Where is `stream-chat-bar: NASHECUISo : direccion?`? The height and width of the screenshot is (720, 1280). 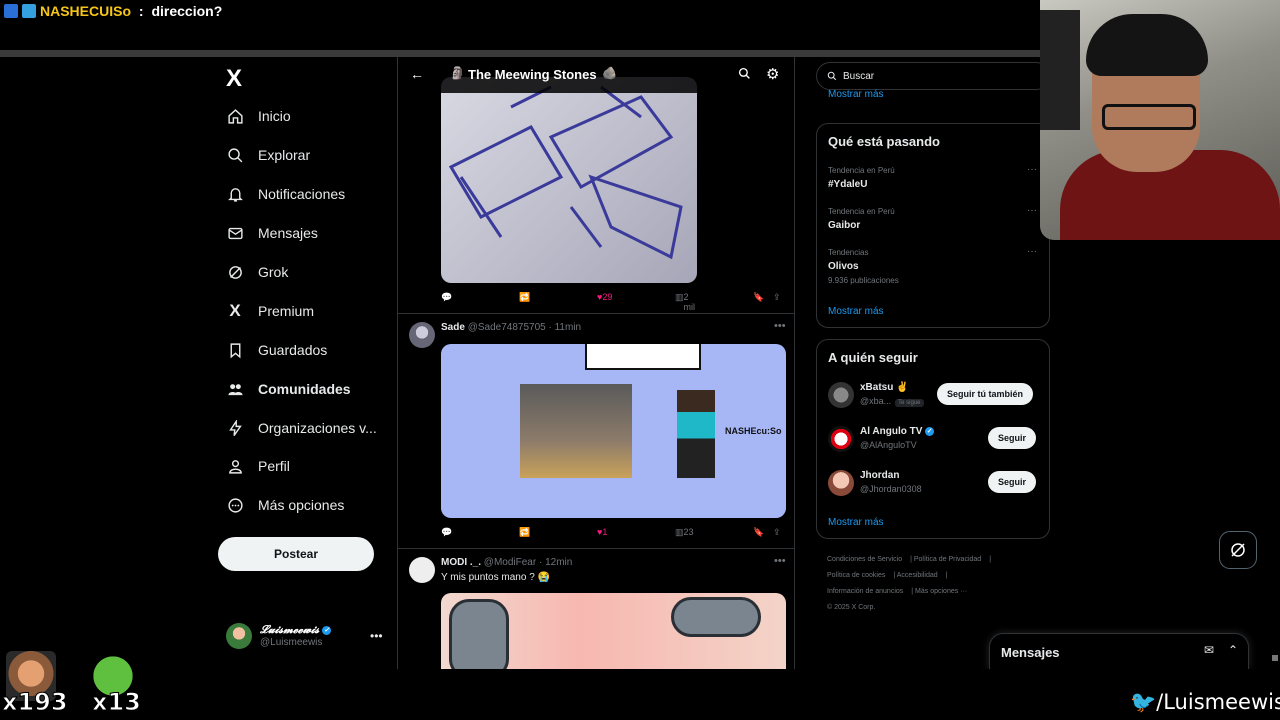 stream-chat-bar: NASHECUISo : direccion? is located at coordinates (520, 25).